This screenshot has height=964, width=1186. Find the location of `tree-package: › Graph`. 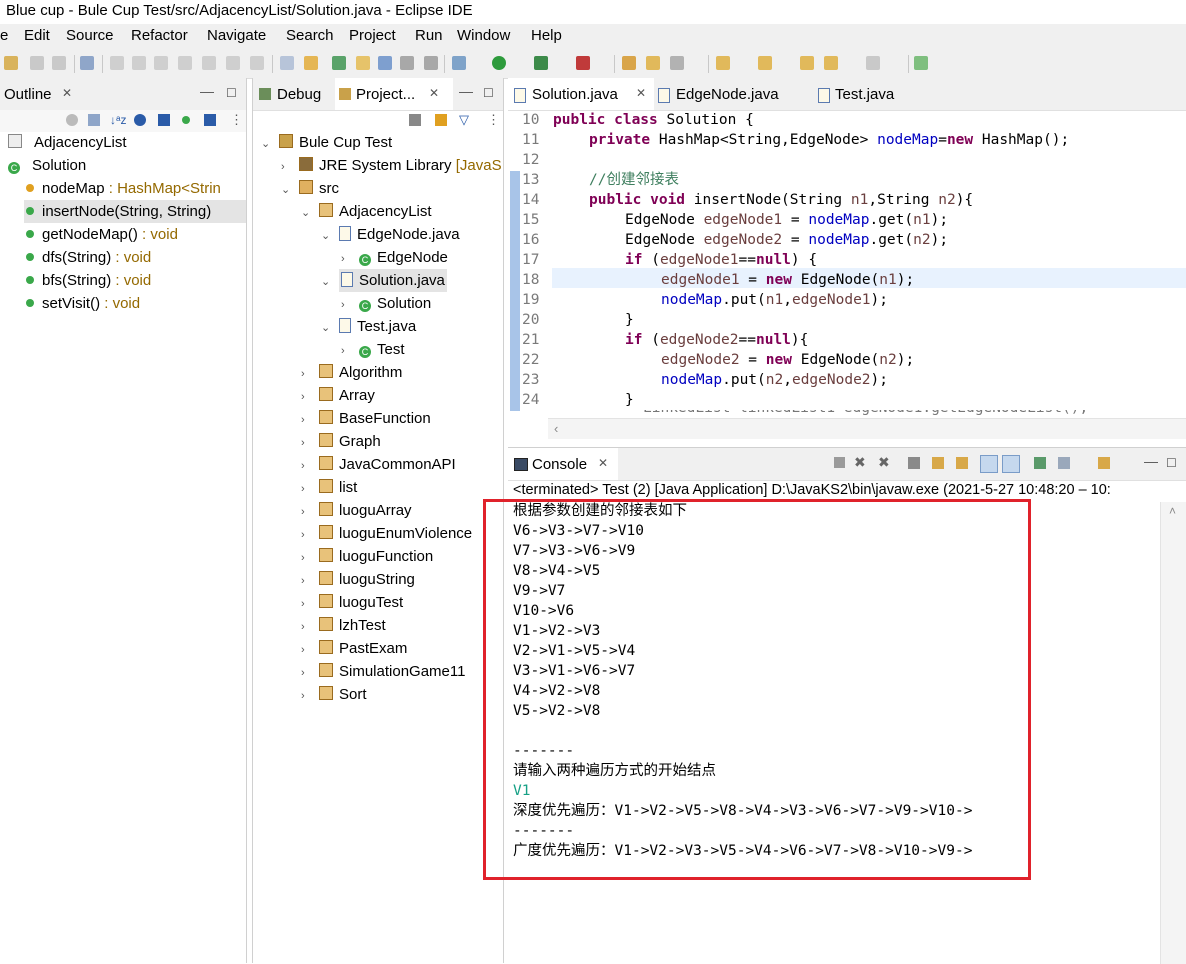

tree-package: › Graph is located at coordinates (341, 441).